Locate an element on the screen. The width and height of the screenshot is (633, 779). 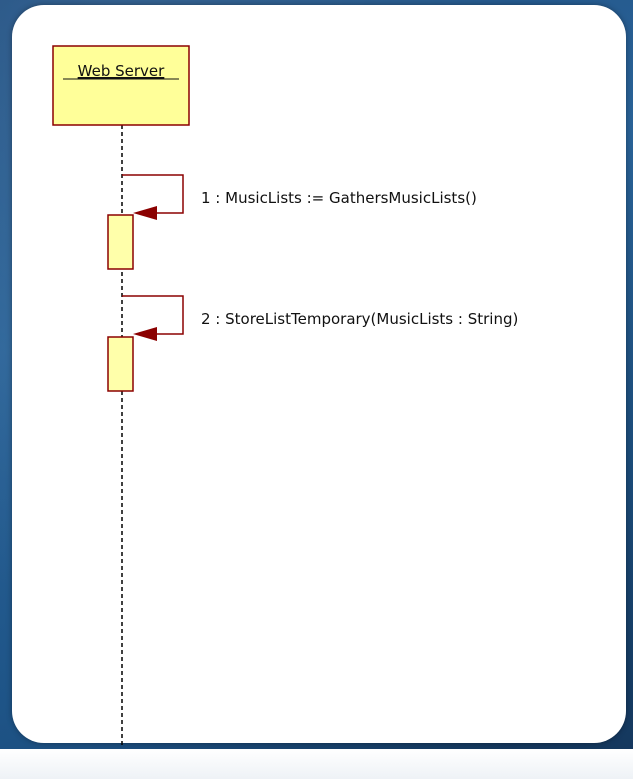
lifeline-box is located at coordinates (121, 85).